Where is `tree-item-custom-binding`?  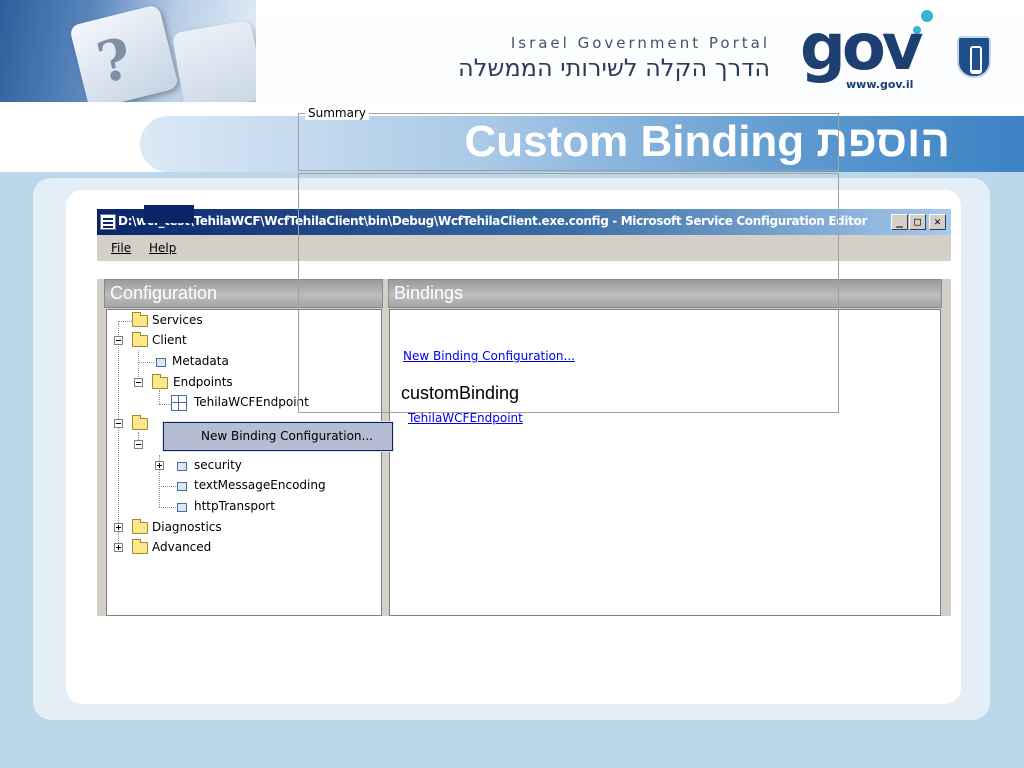 tree-item-custom-binding is located at coordinates (149, 445).